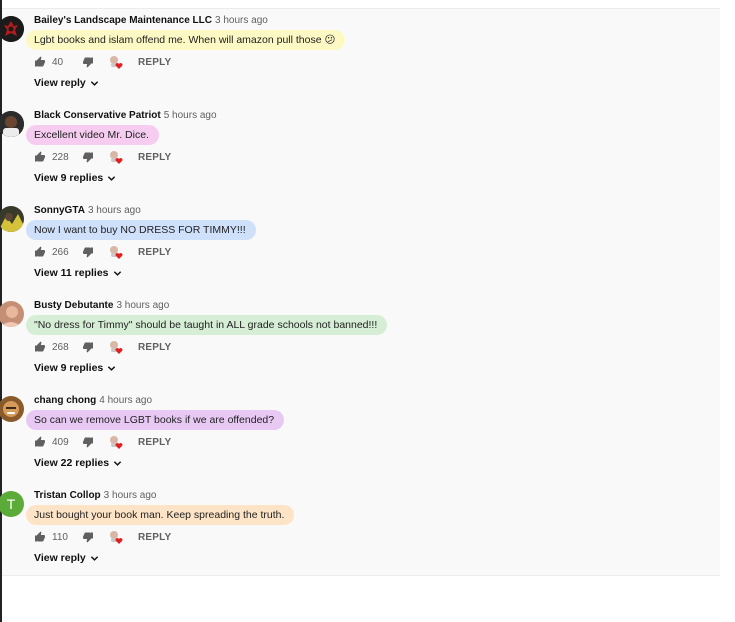 Image resolution: width=735 pixels, height=622 pixels. What do you see at coordinates (102, 252) in the screenshot?
I see `comment-actions: 266 REPLY` at bounding box center [102, 252].